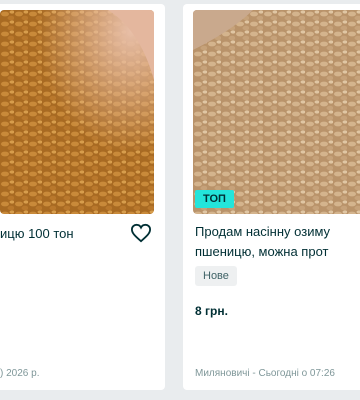  I want to click on listing-meta: Миляновичі - Сьогодні о 07:26, so click(265, 373).